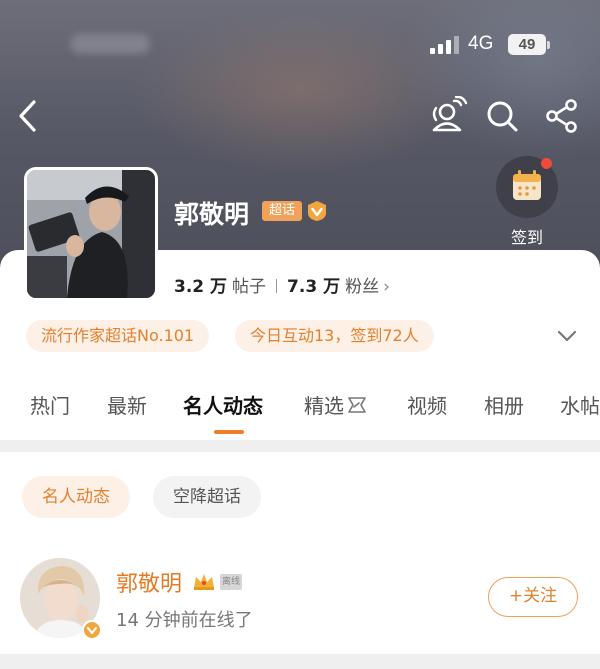 The image size is (600, 669). I want to click on filter-chip-airdrop-topic: 空降超话, so click(207, 497).